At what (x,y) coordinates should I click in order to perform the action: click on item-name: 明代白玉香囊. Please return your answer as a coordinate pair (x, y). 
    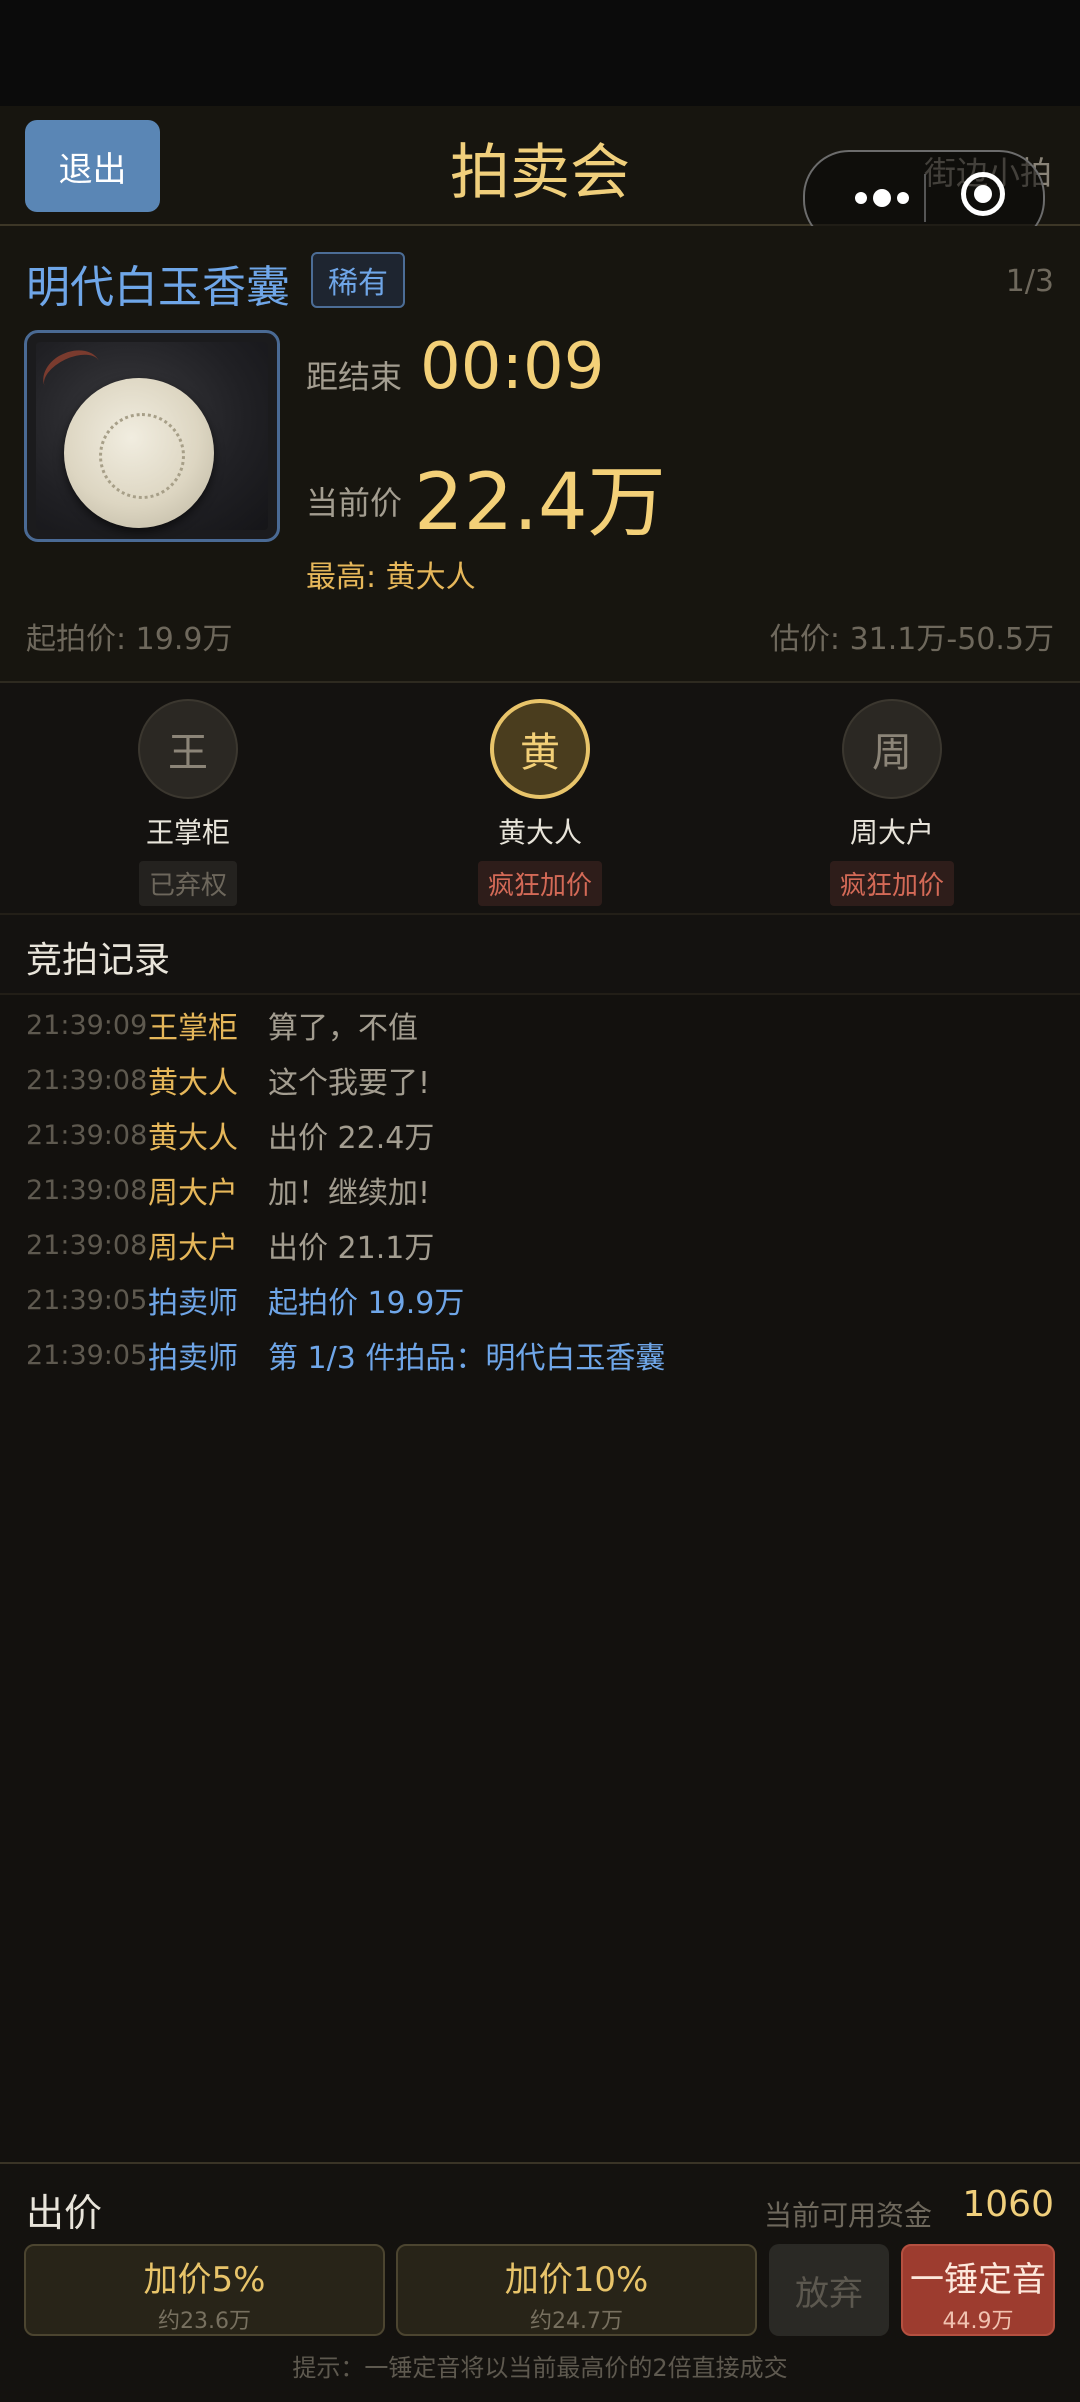
    Looking at the image, I should click on (158, 287).